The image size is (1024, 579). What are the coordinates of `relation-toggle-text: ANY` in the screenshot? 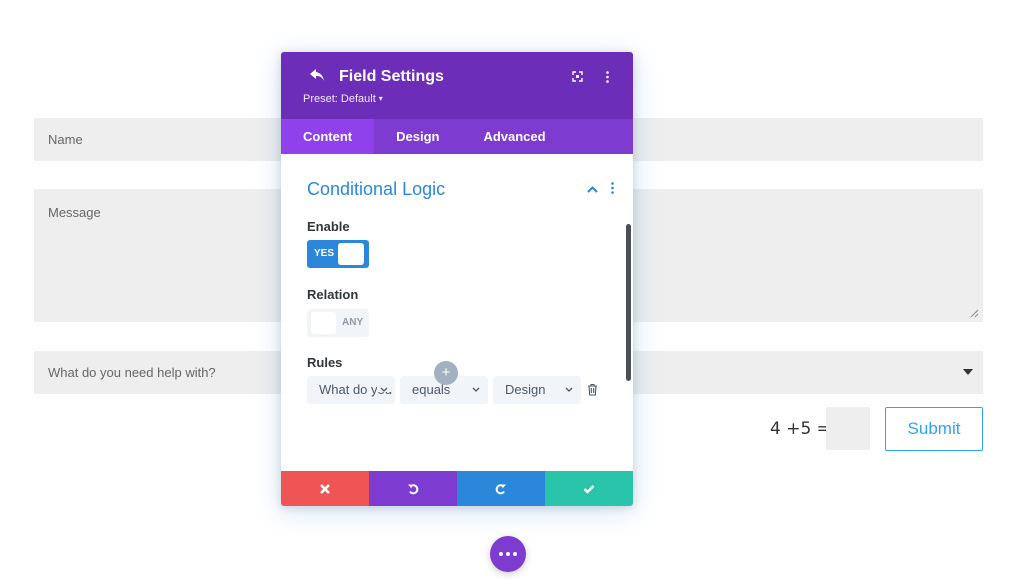 It's located at (353, 322).